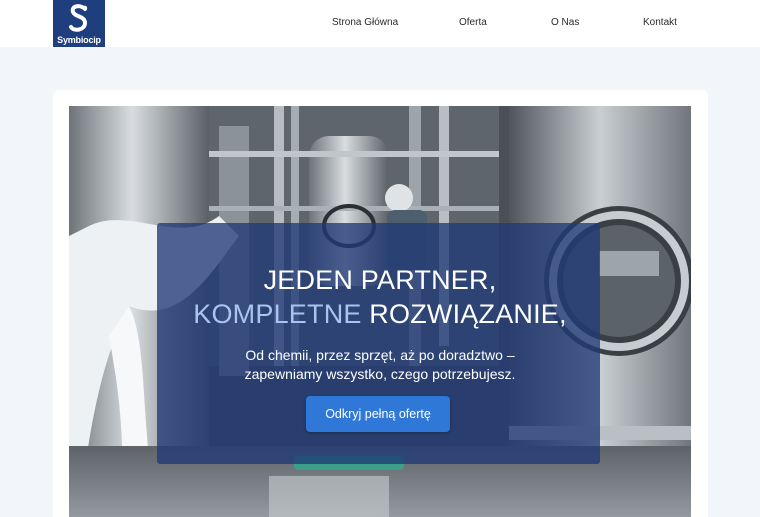 This screenshot has height=517, width=760. What do you see at coordinates (473, 22) in the screenshot?
I see `nav-item-offer: Oferta` at bounding box center [473, 22].